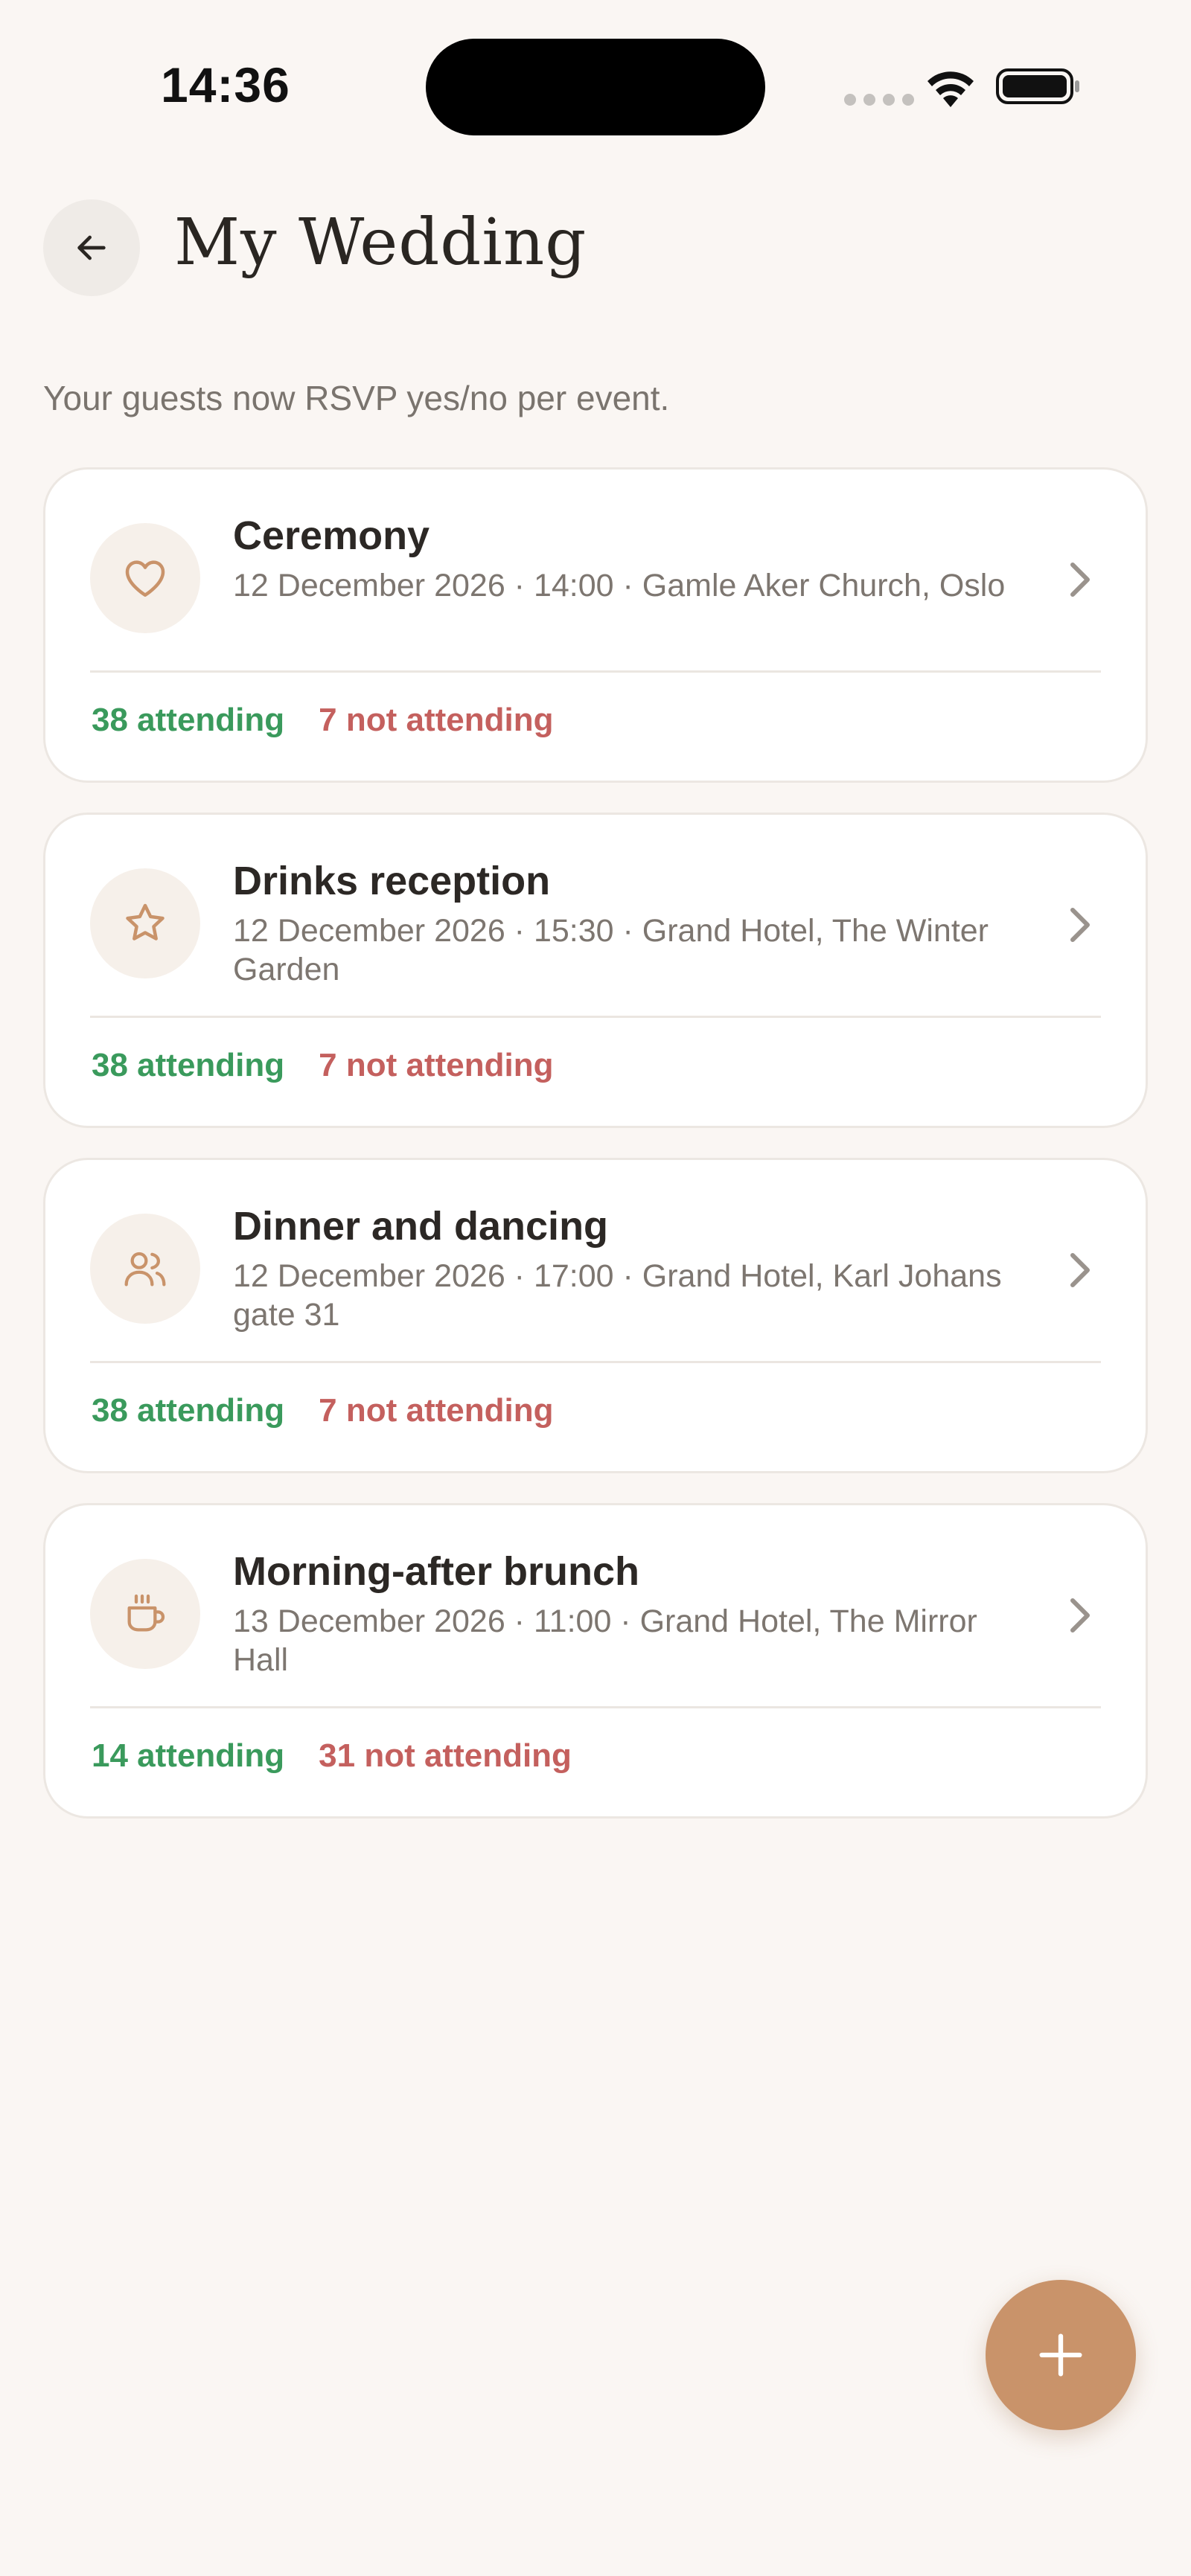  What do you see at coordinates (950, 89) in the screenshot?
I see `wifi-icon` at bounding box center [950, 89].